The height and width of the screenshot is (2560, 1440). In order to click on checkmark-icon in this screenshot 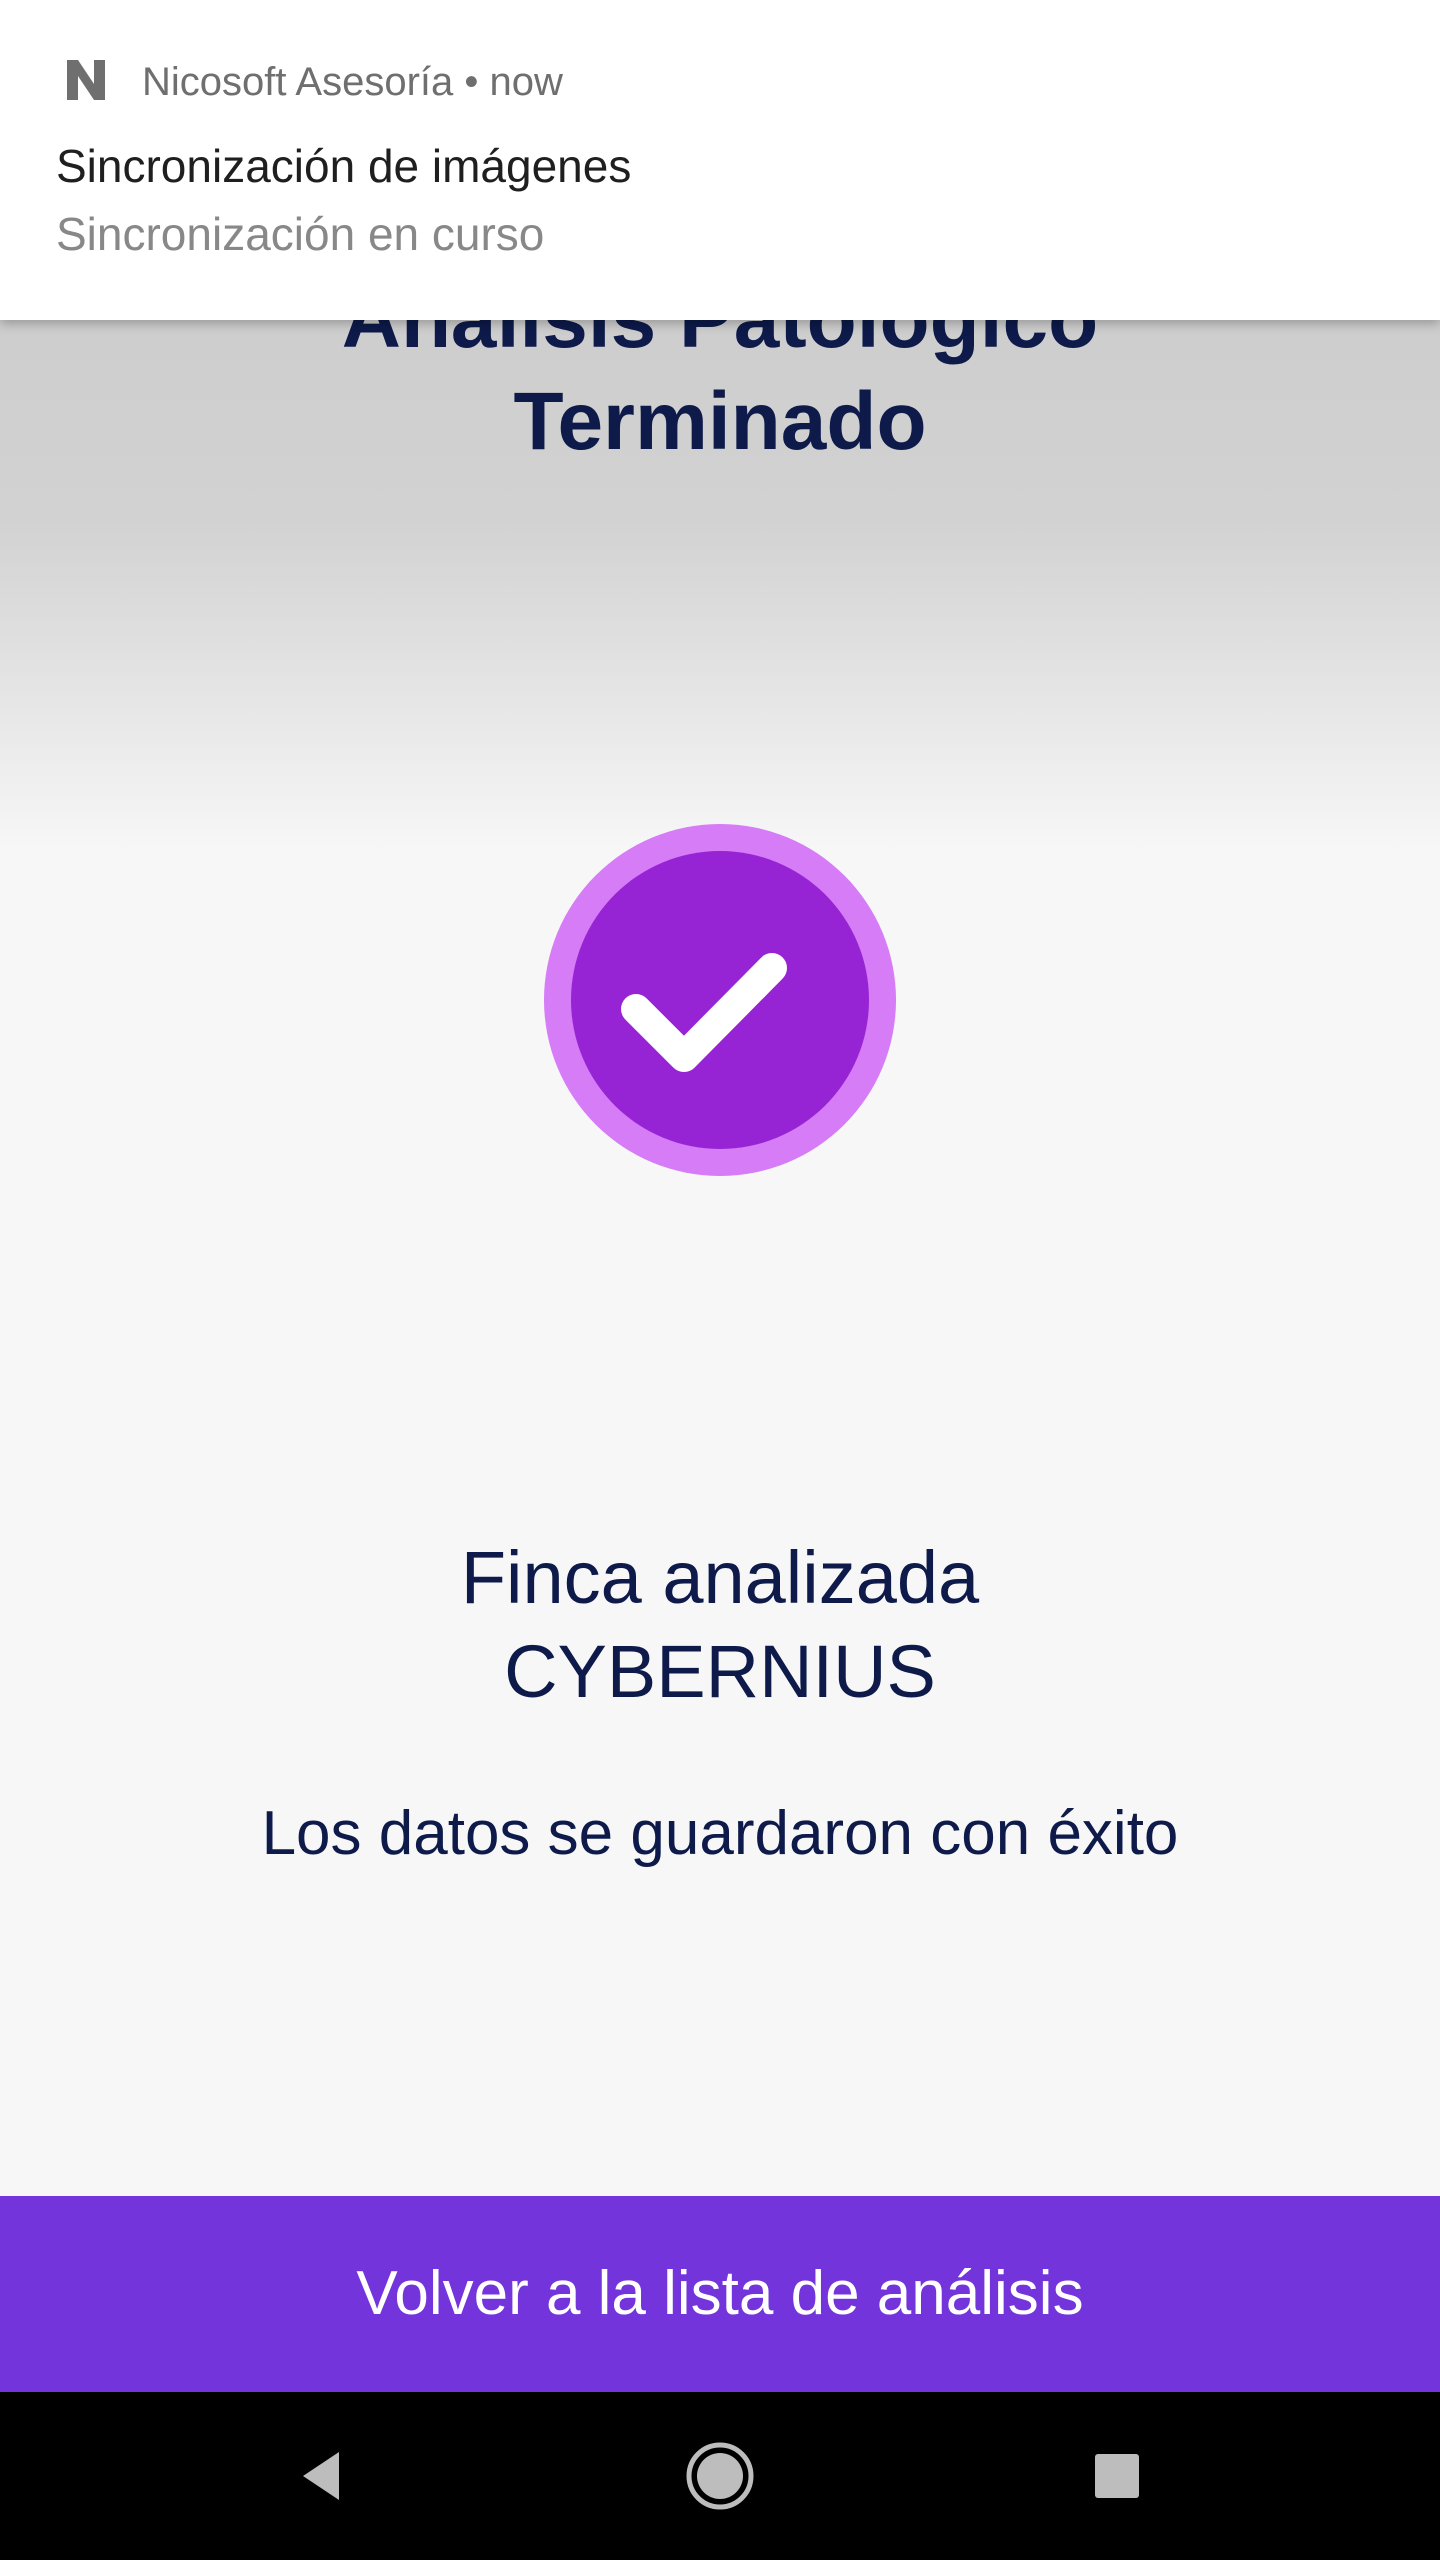, I will do `click(704, 1012)`.